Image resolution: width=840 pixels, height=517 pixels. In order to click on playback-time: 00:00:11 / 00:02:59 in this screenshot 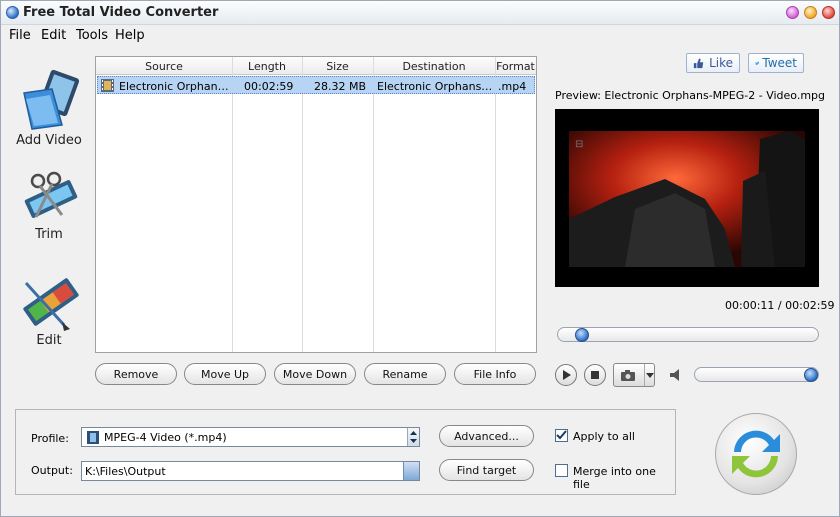, I will do `click(780, 305)`.